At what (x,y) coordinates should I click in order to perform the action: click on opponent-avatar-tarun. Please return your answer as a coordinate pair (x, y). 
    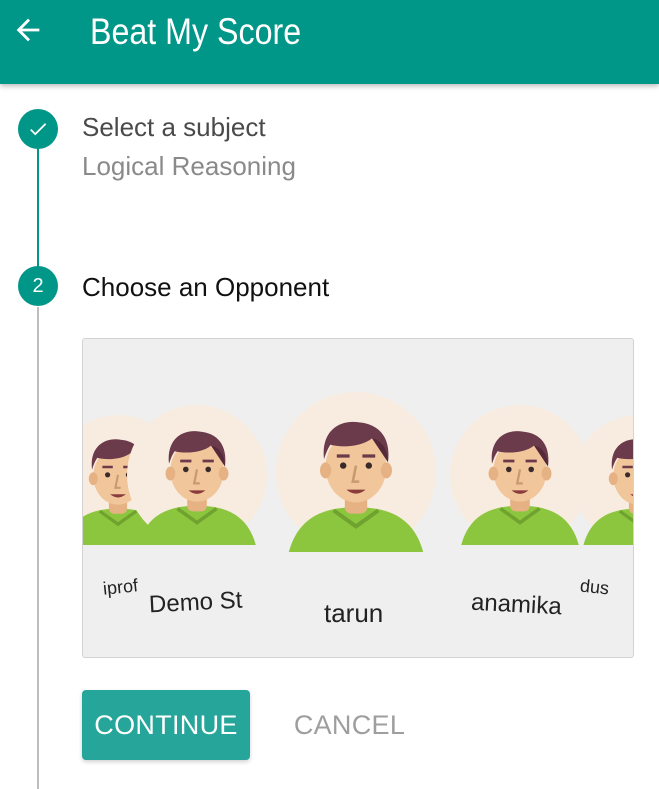
    Looking at the image, I should click on (356, 472).